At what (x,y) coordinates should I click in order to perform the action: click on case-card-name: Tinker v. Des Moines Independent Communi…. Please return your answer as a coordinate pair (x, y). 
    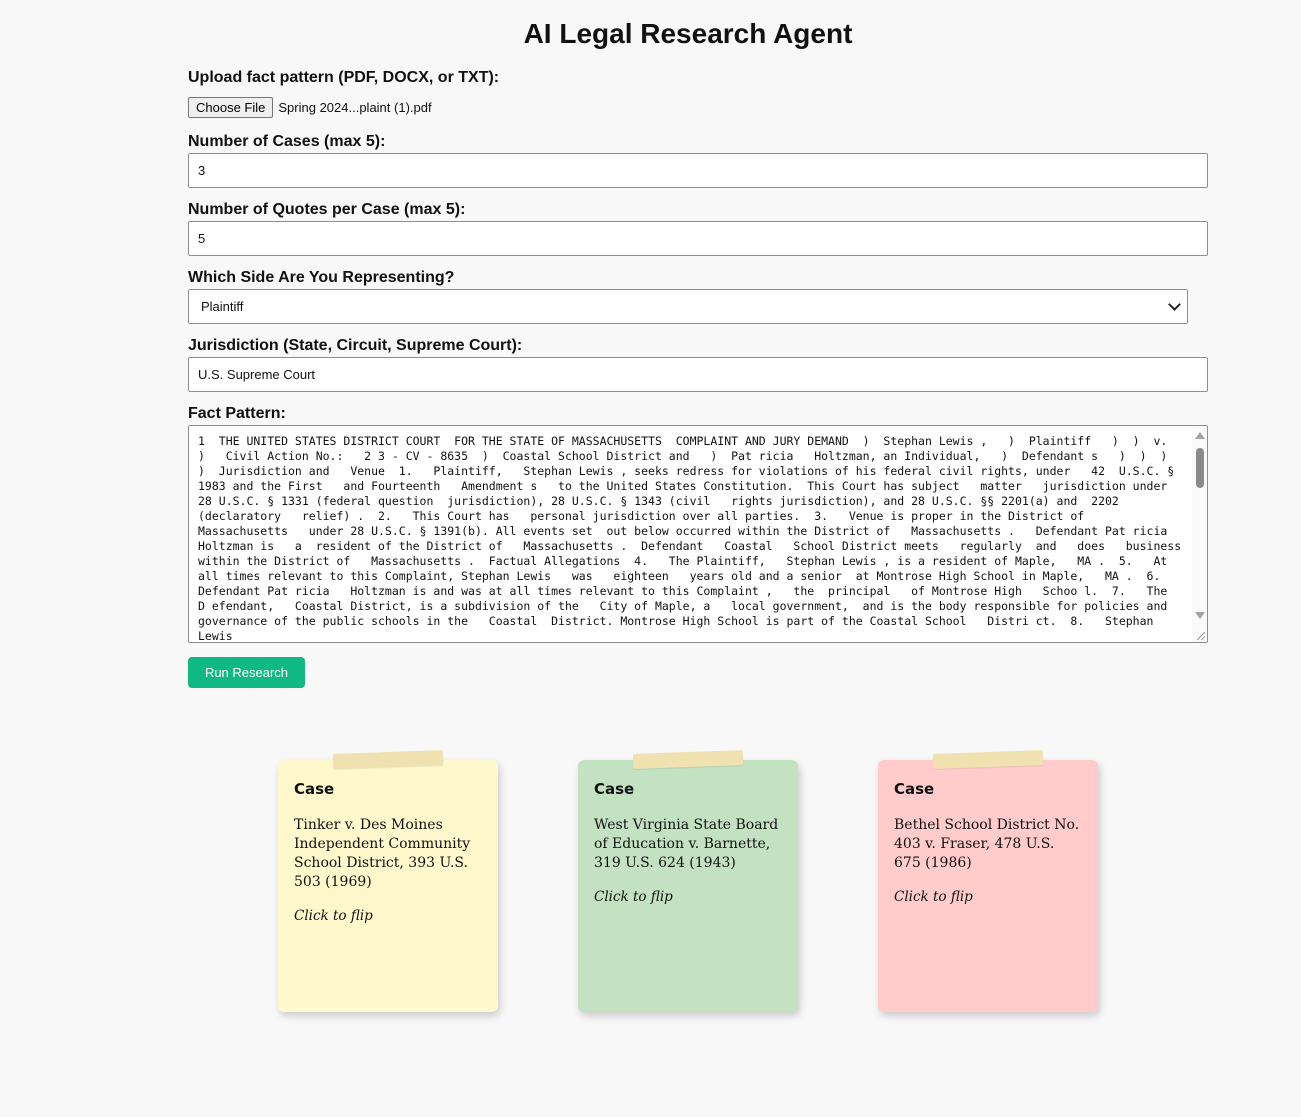
    Looking at the image, I should click on (382, 853).